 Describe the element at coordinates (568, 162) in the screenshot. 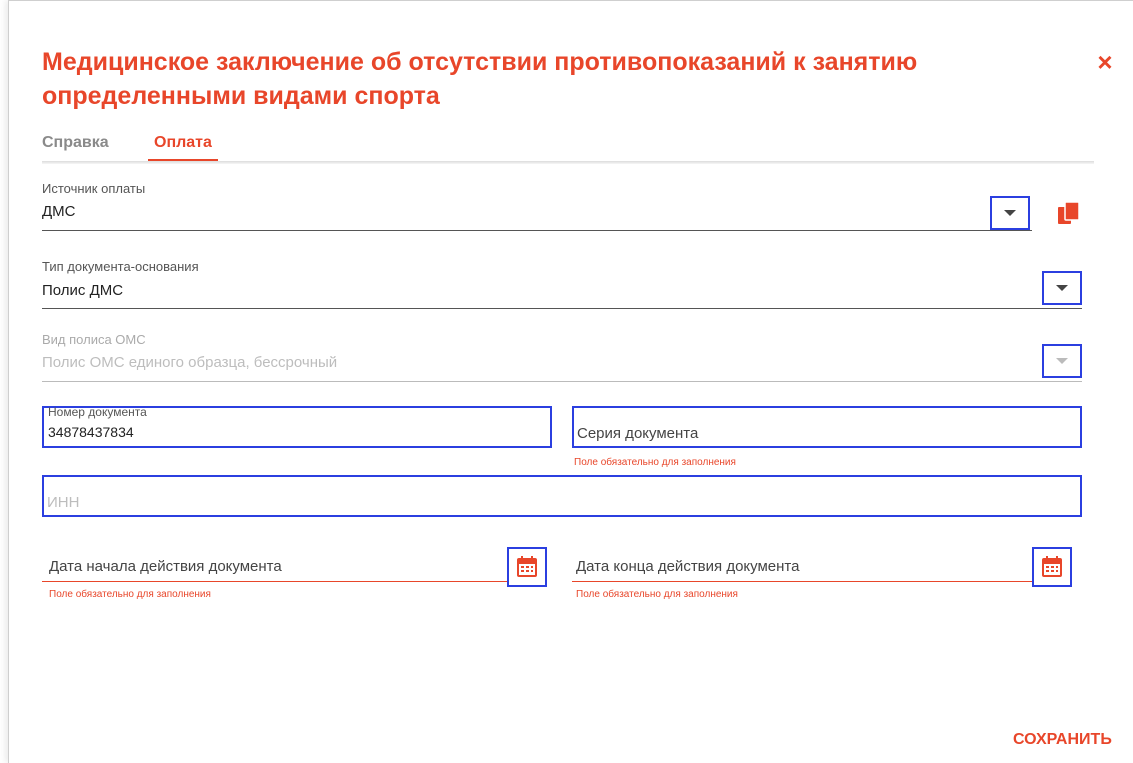

I see `tab-divider` at that location.